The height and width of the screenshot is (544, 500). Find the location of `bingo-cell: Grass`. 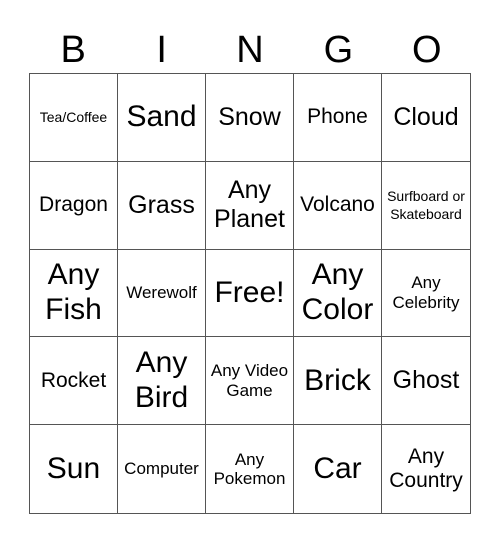

bingo-cell: Grass is located at coordinates (162, 205).